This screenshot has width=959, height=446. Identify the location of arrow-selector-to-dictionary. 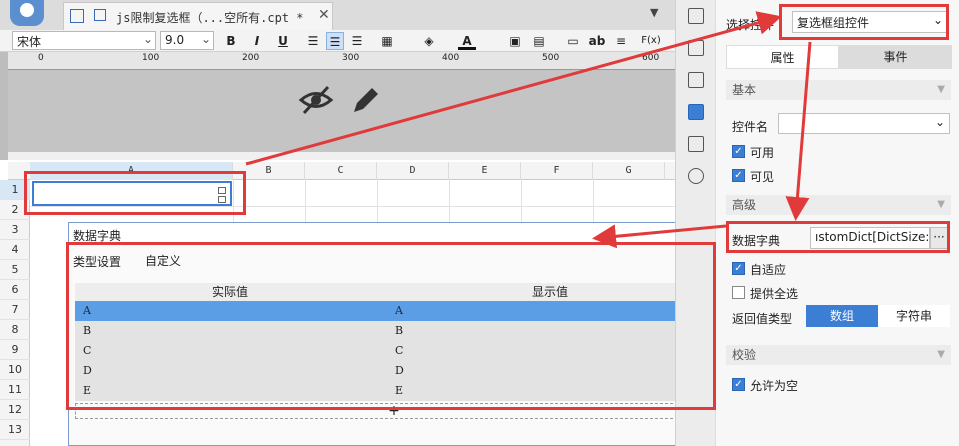
(798, 131).